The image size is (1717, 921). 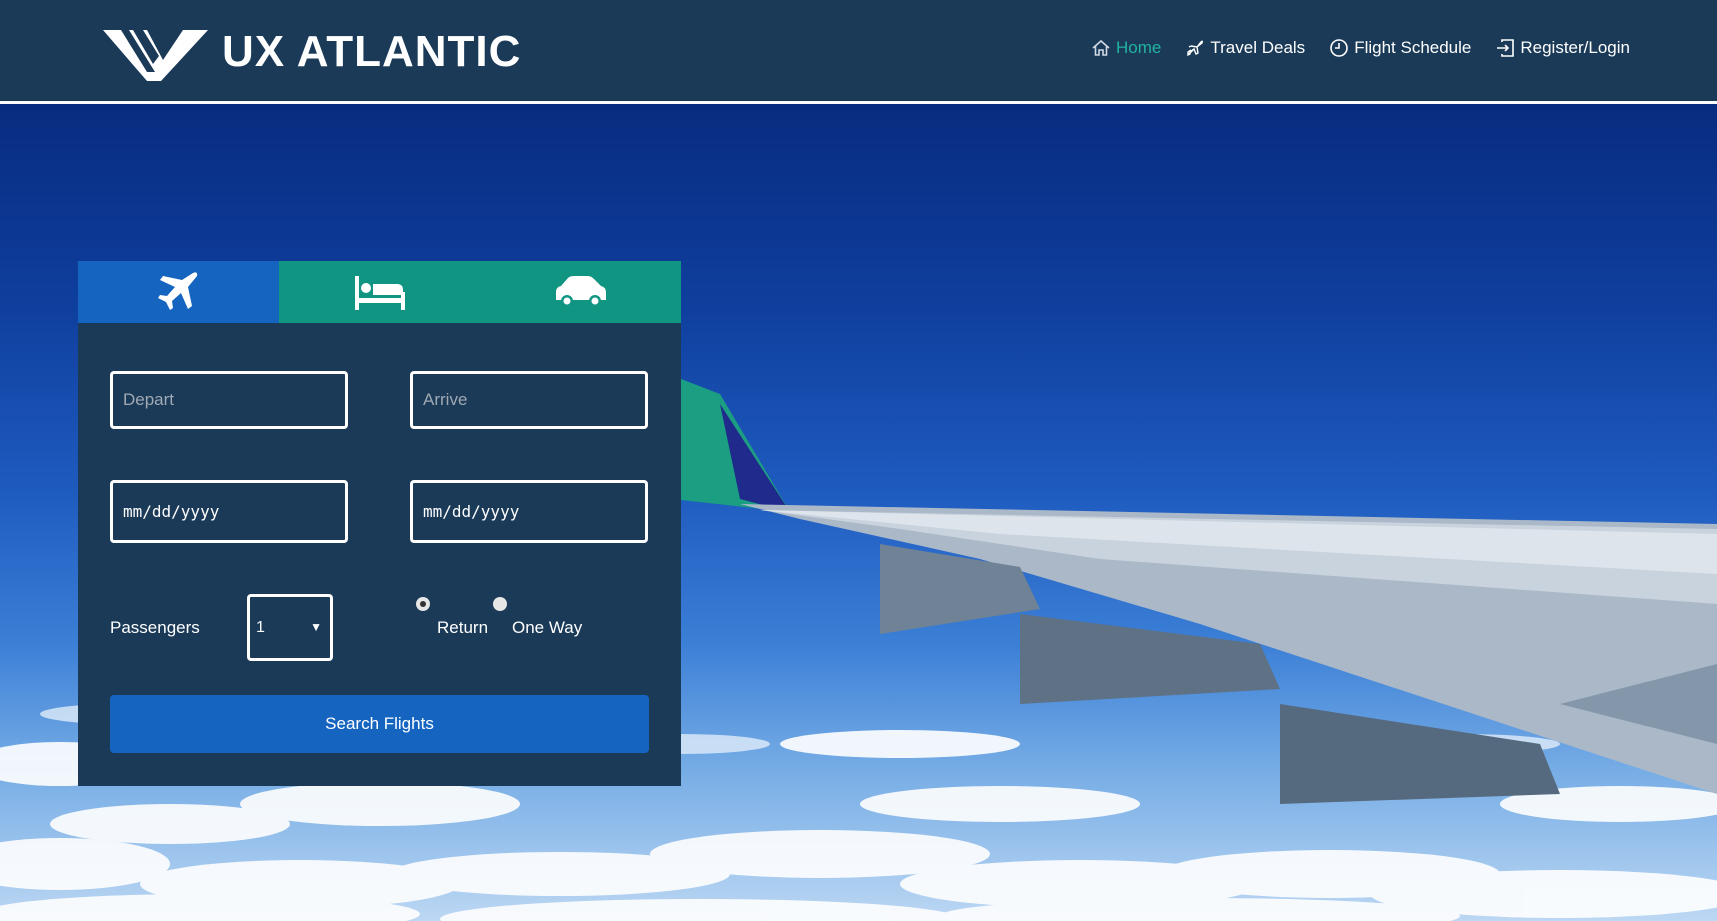 I want to click on search-tabs, so click(x=379, y=292).